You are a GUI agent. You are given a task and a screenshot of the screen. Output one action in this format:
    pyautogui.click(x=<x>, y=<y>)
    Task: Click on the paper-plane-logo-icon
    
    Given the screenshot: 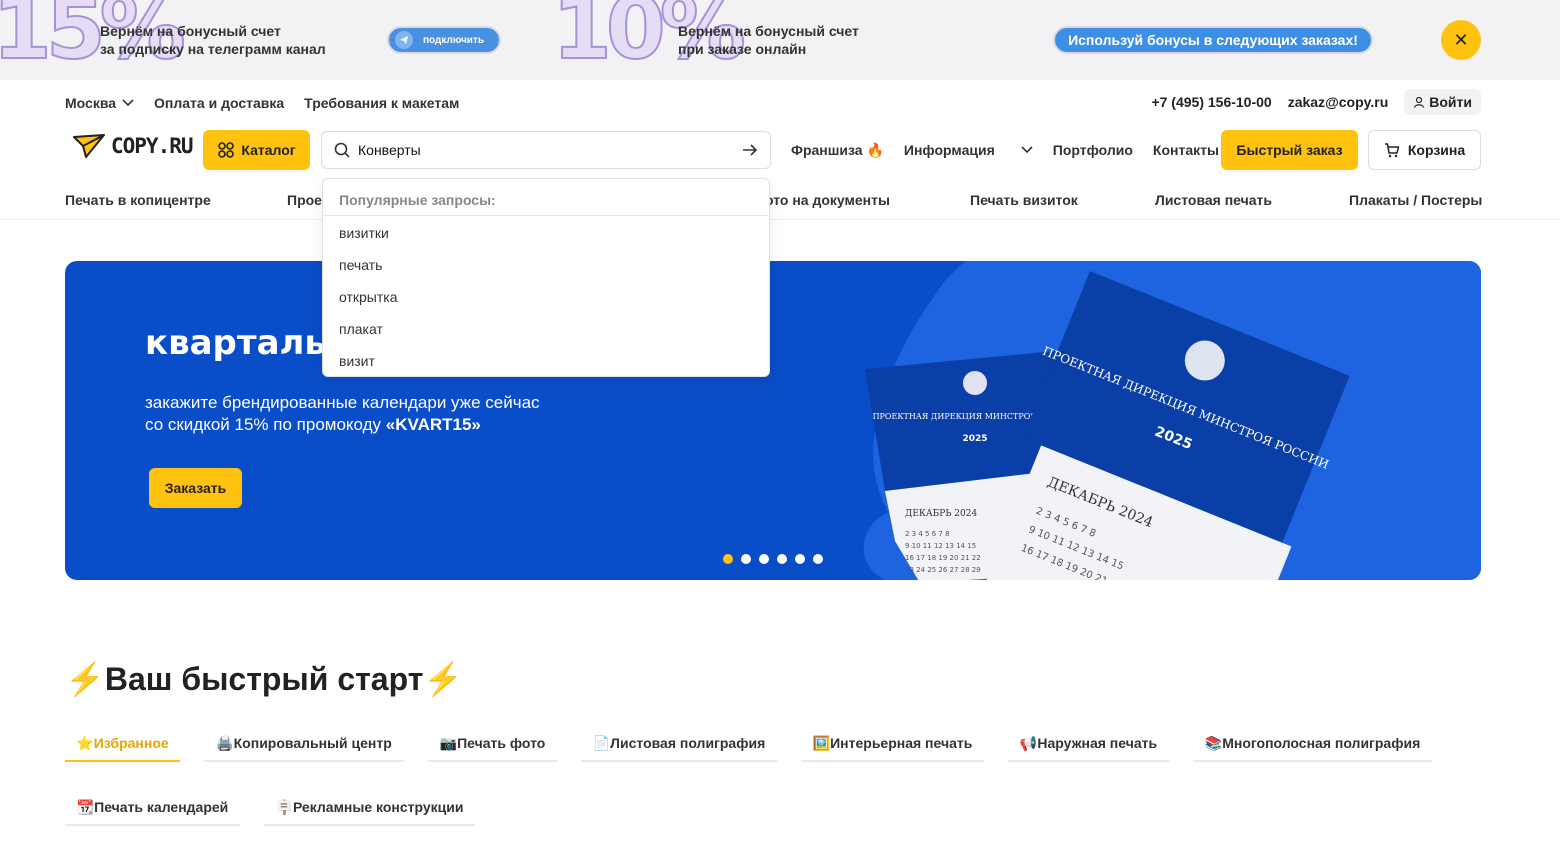 What is the action you would take?
    pyautogui.click(x=89, y=146)
    